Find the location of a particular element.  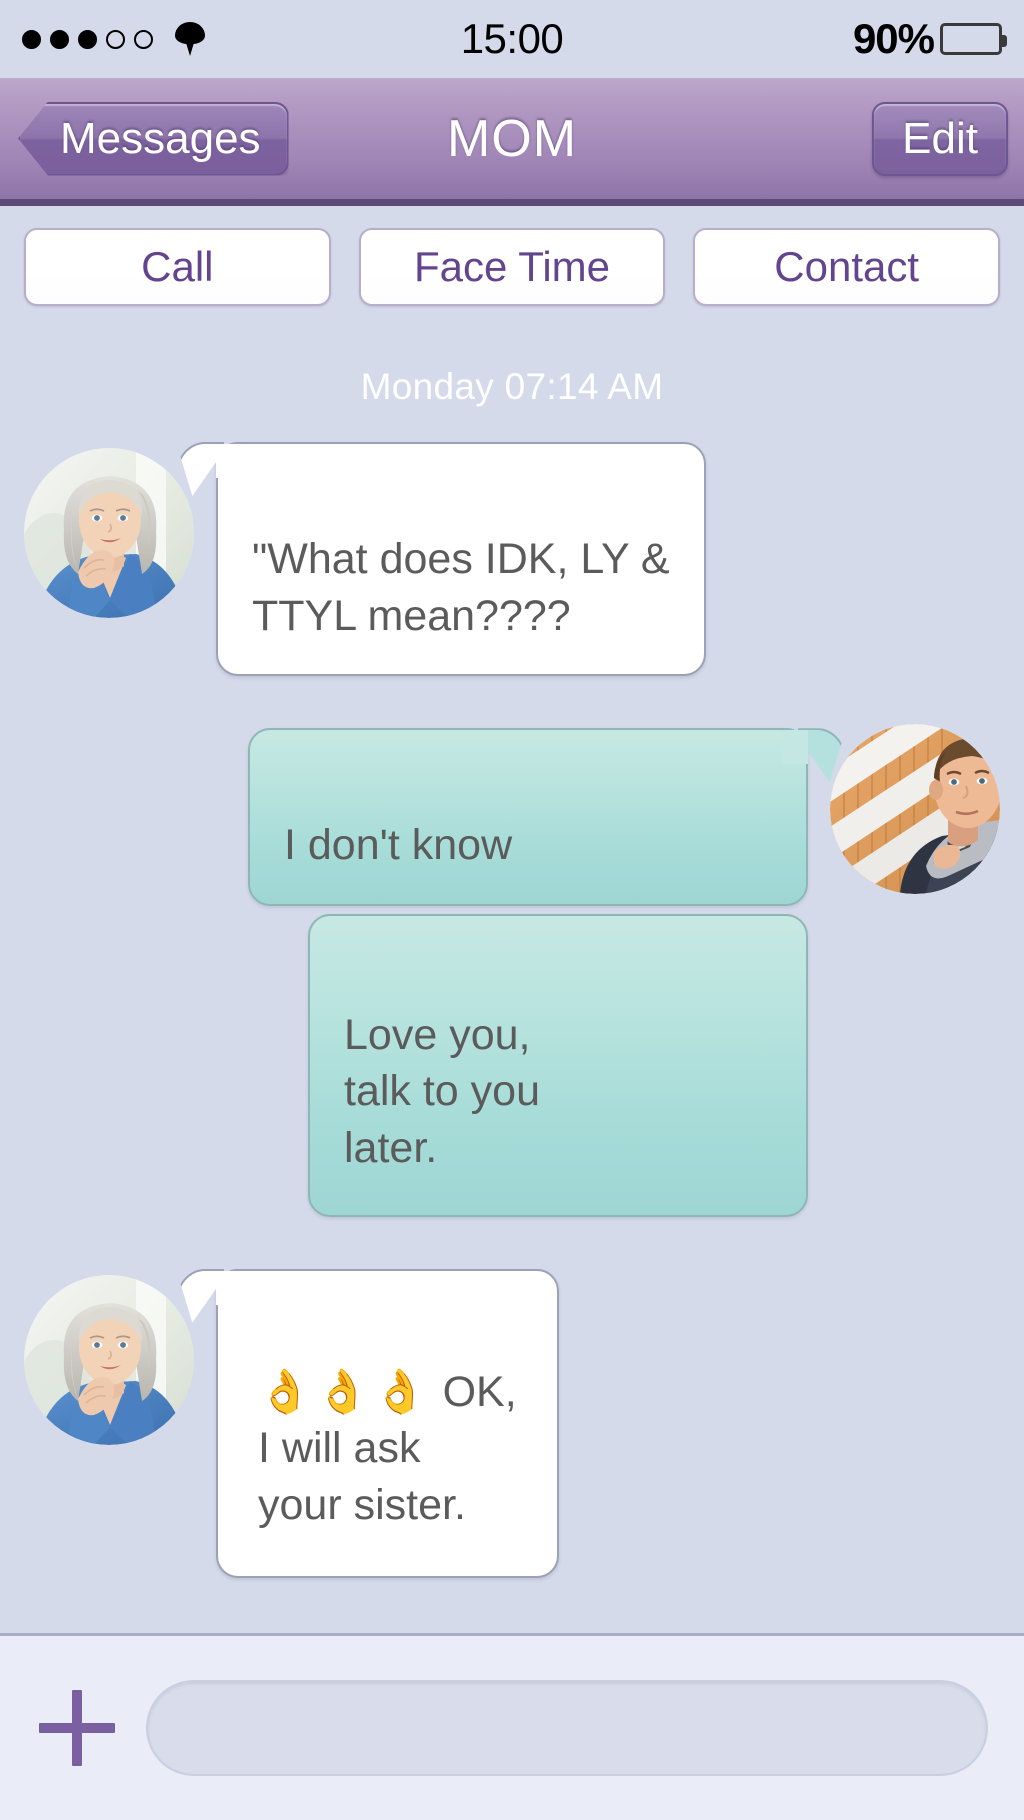

back-button-label: Messages is located at coordinates (160, 138).